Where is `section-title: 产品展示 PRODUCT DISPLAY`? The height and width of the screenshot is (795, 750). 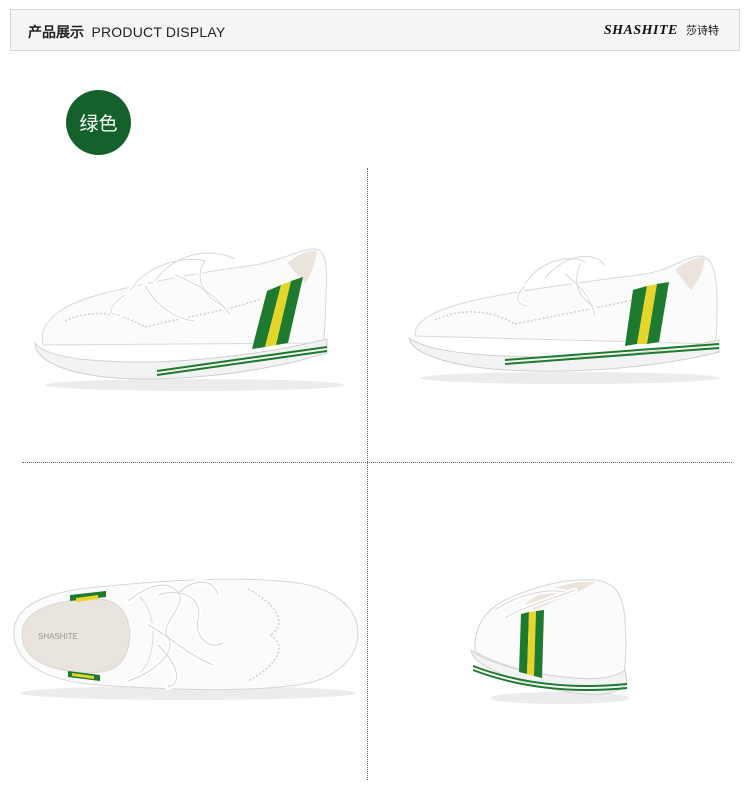 section-title: 产品展示 PRODUCT DISPLAY is located at coordinates (127, 32).